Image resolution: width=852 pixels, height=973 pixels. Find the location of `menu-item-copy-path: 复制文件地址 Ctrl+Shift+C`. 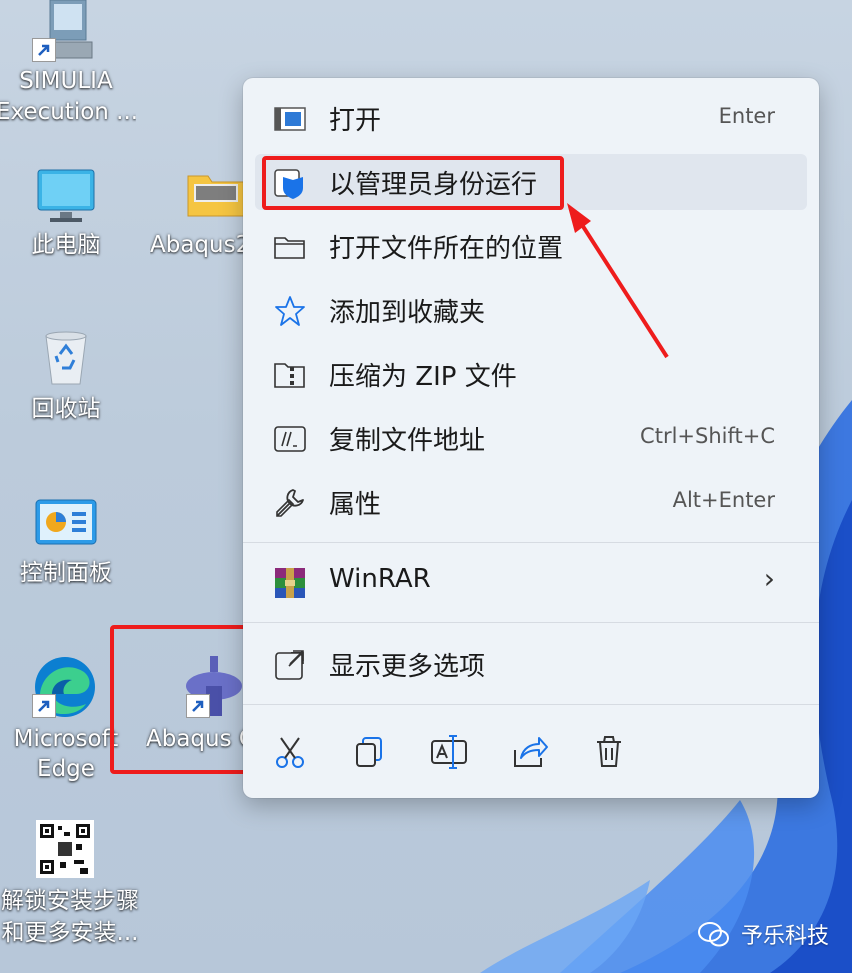

menu-item-copy-path: 复制文件地址 Ctrl+Shift+C is located at coordinates (531, 438).